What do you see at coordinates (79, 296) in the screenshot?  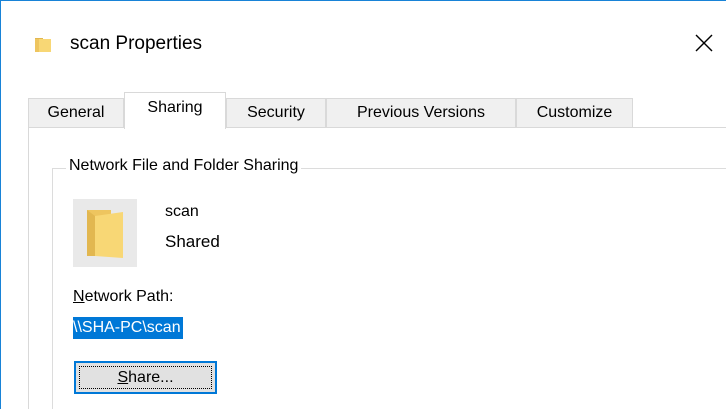 I see `accelerator-key: N` at bounding box center [79, 296].